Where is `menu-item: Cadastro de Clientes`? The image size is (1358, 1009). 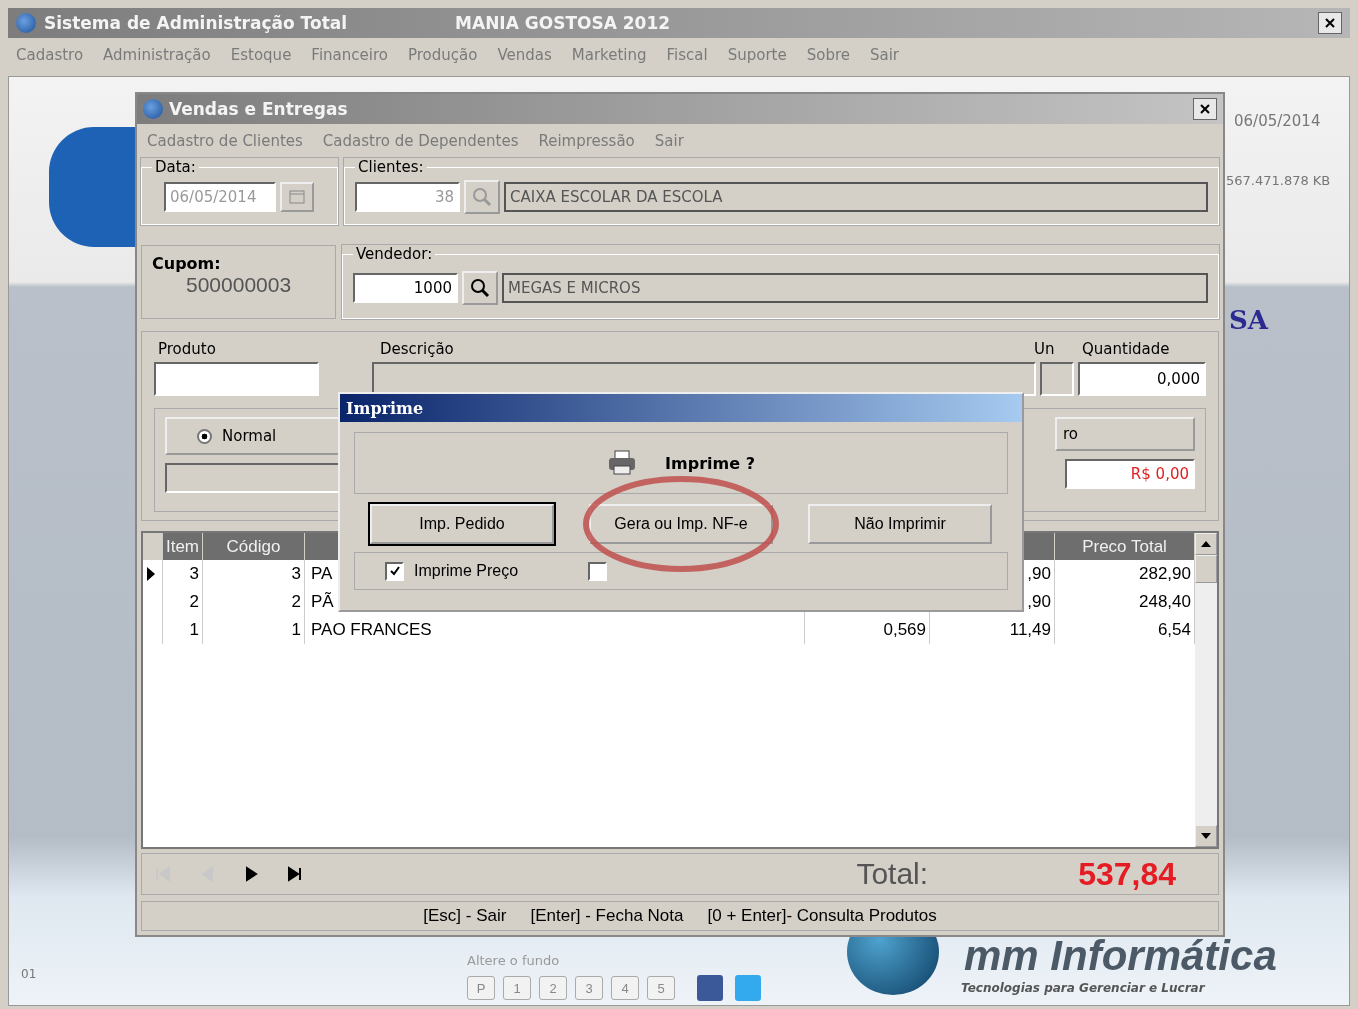 menu-item: Cadastro de Clientes is located at coordinates (225, 141).